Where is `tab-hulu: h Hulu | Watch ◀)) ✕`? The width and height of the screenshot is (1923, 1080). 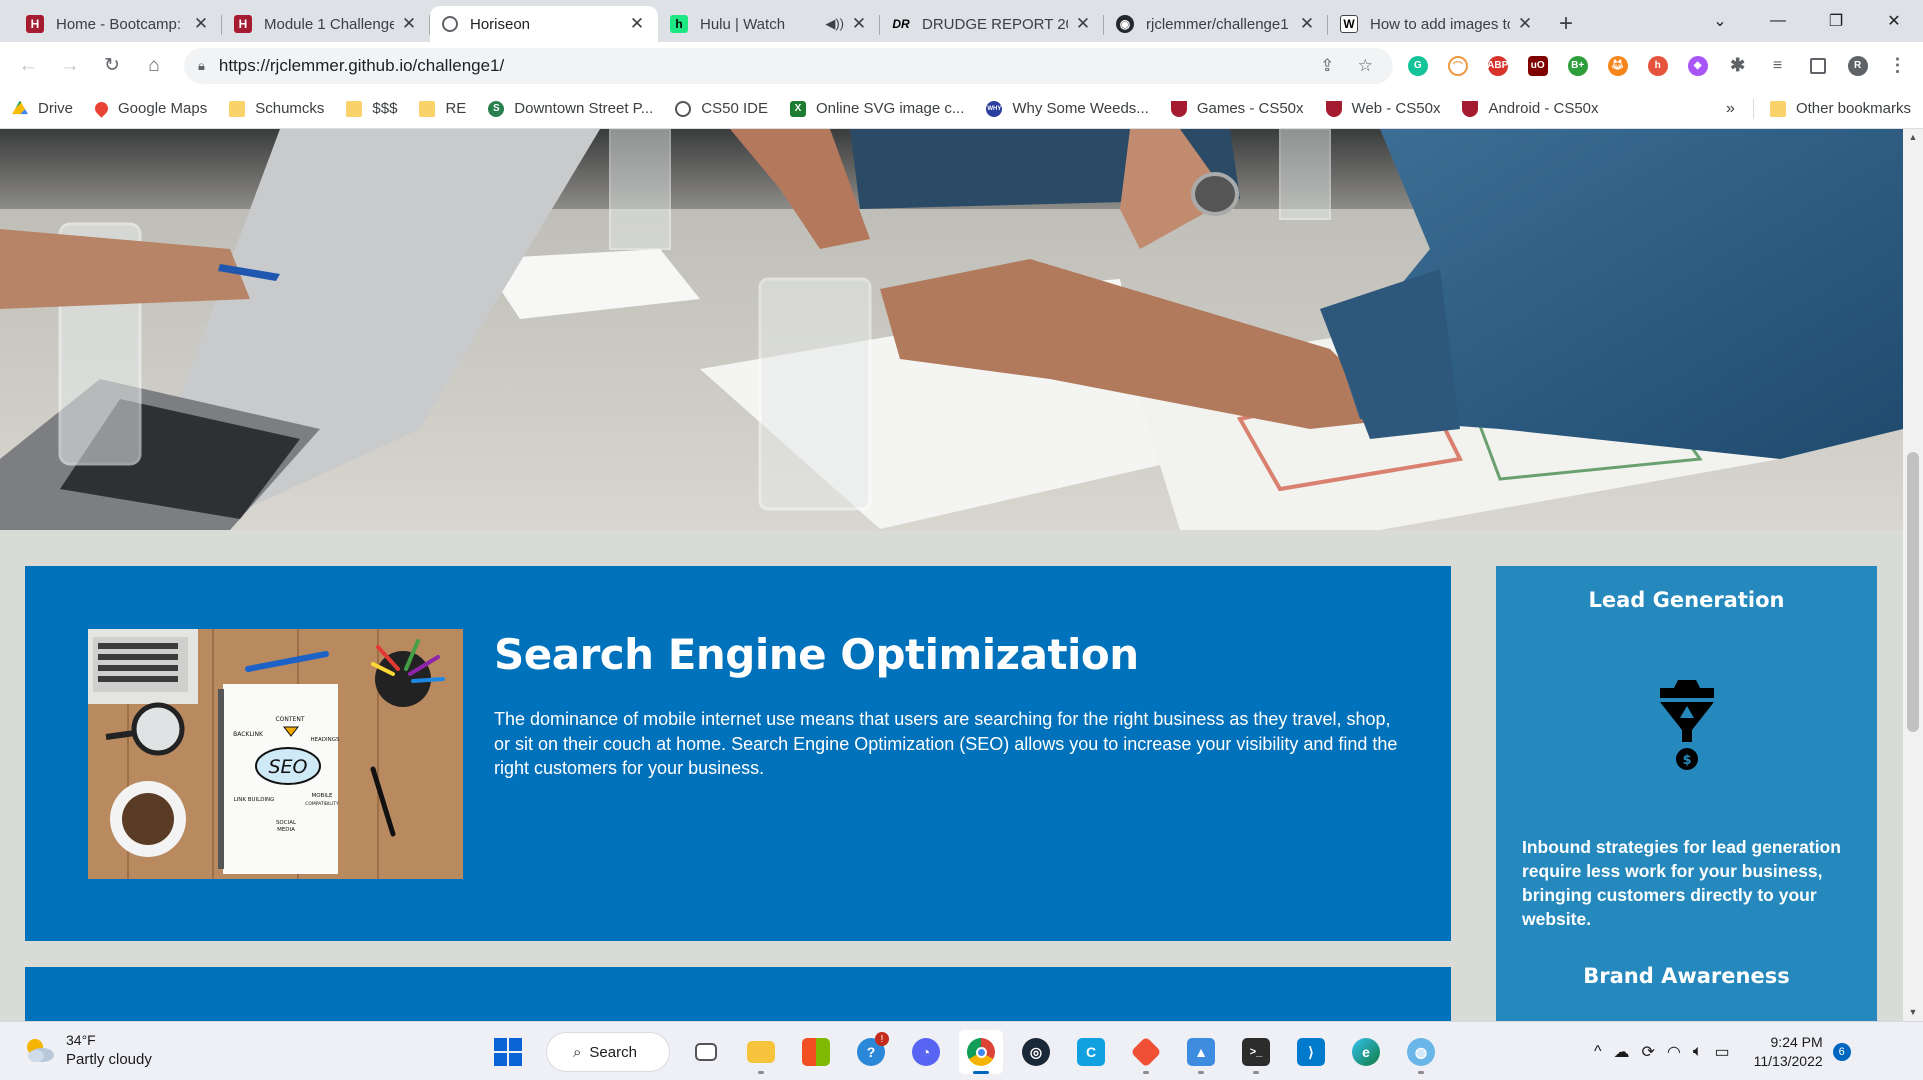
tab-hulu: h Hulu | Watch ◀)) ✕ is located at coordinates (769, 24).